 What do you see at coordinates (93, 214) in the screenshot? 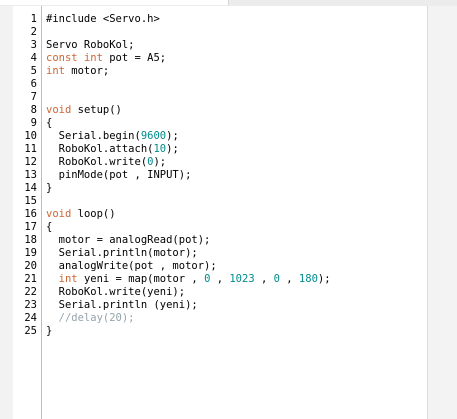
I see `code-token: loop()` at bounding box center [93, 214].